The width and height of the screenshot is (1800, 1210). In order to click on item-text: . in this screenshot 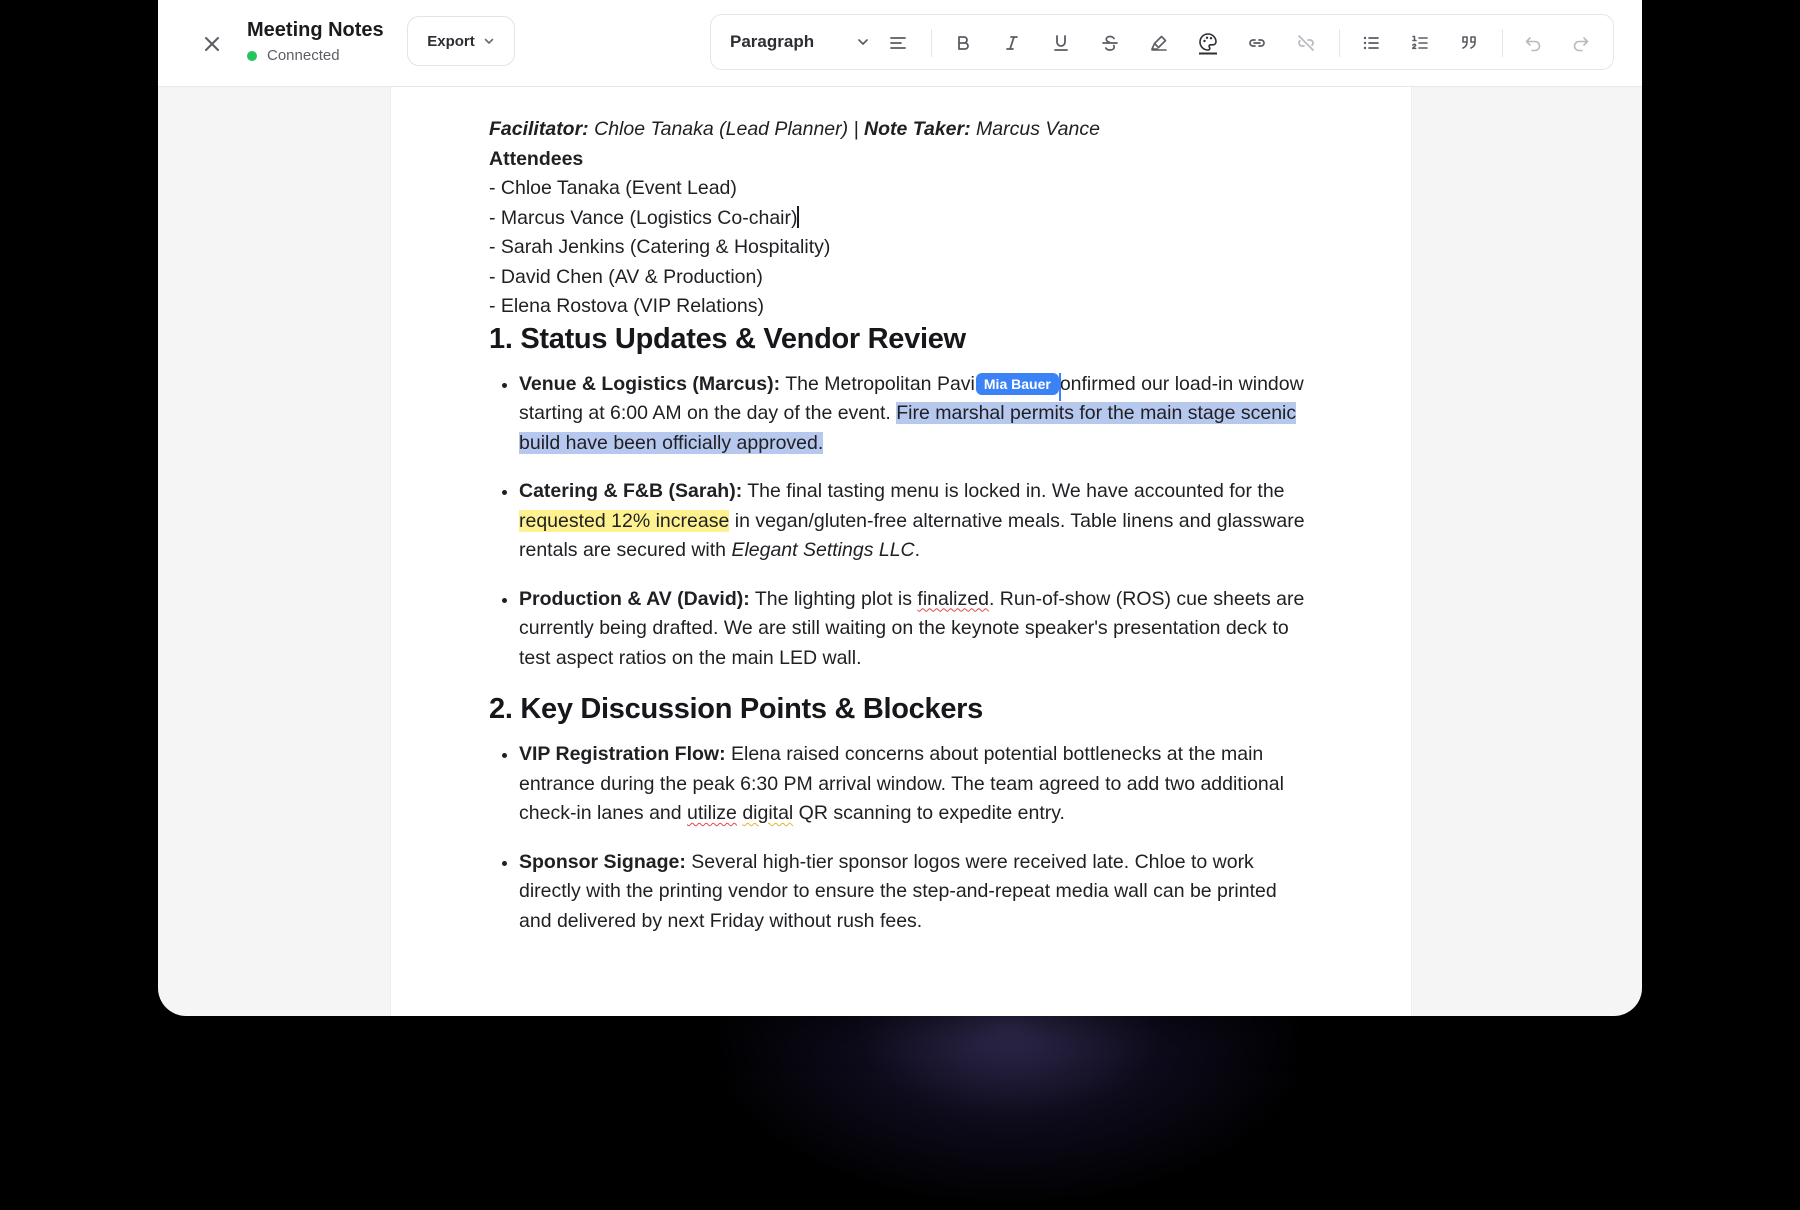, I will do `click(917, 550)`.